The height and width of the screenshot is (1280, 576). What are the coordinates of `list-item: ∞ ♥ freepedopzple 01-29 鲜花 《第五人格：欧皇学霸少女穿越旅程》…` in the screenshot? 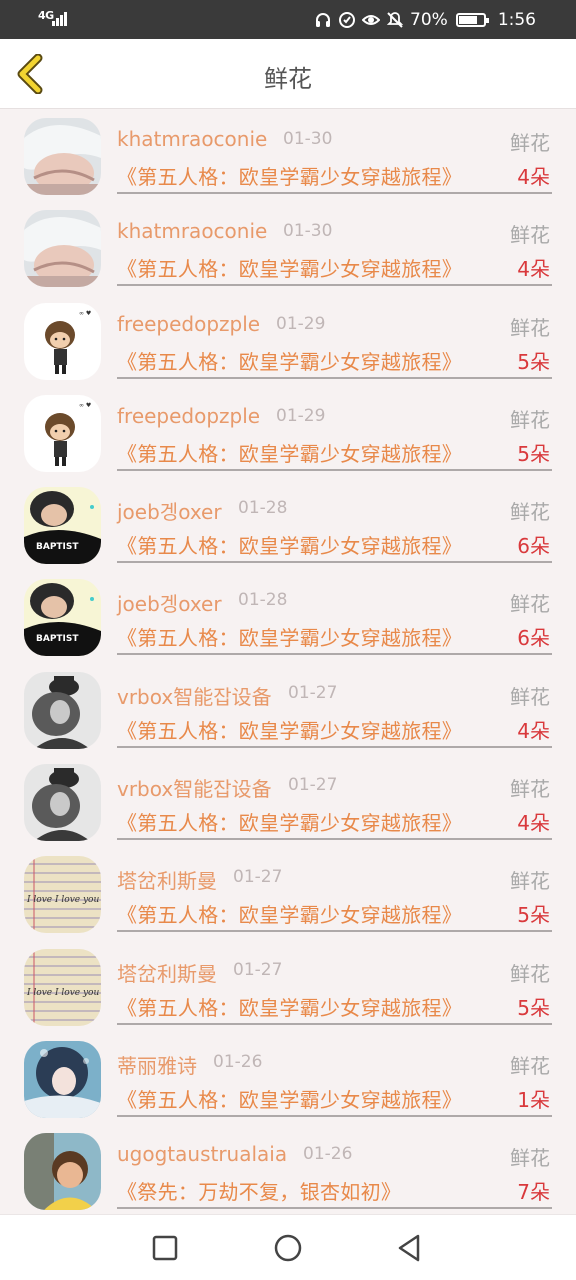 It's located at (288, 433).